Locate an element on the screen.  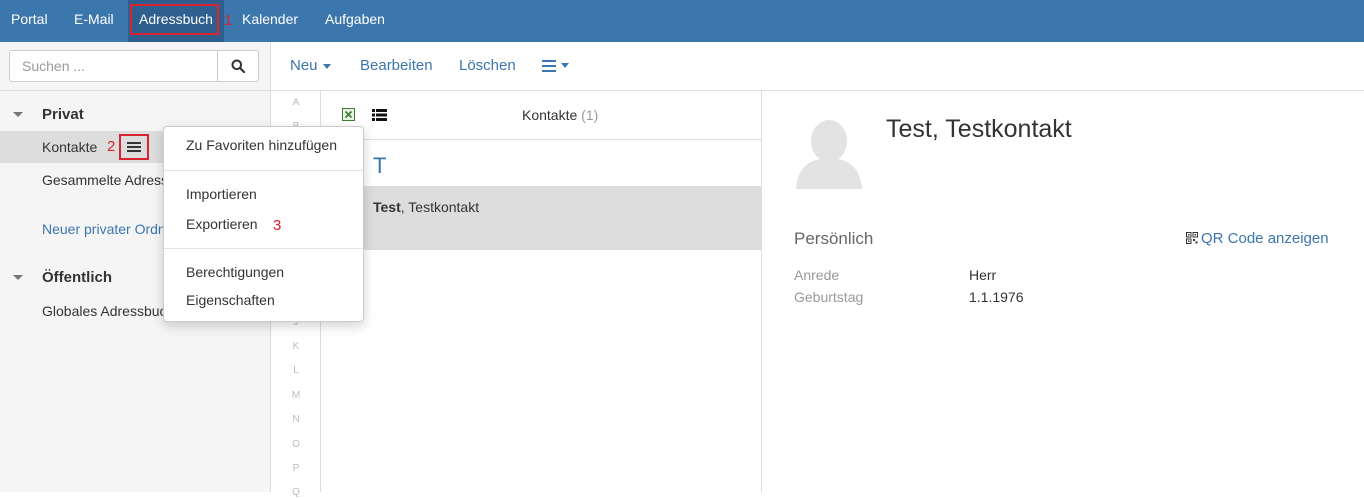
list-count: (1) is located at coordinates (590, 115).